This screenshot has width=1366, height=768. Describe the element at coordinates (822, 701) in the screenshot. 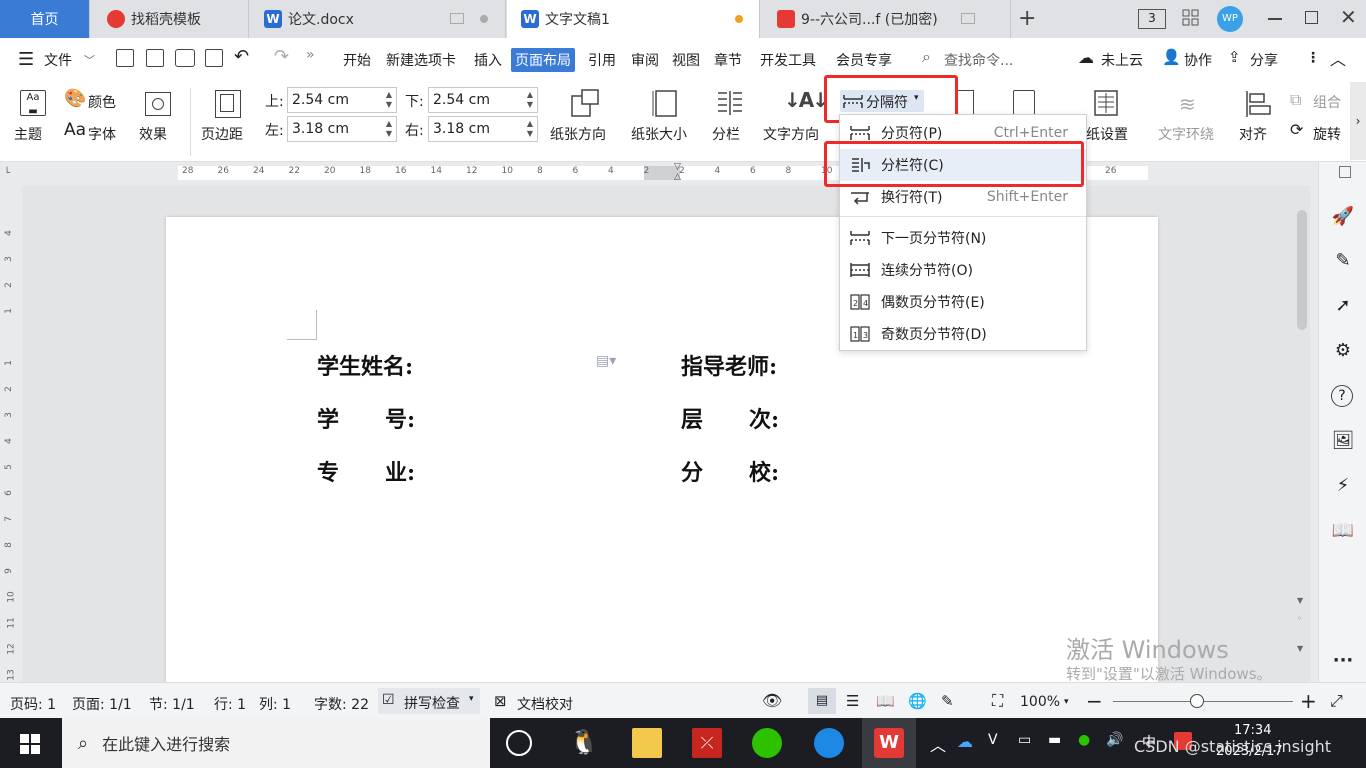

I see `page-view-icon: ▤` at that location.